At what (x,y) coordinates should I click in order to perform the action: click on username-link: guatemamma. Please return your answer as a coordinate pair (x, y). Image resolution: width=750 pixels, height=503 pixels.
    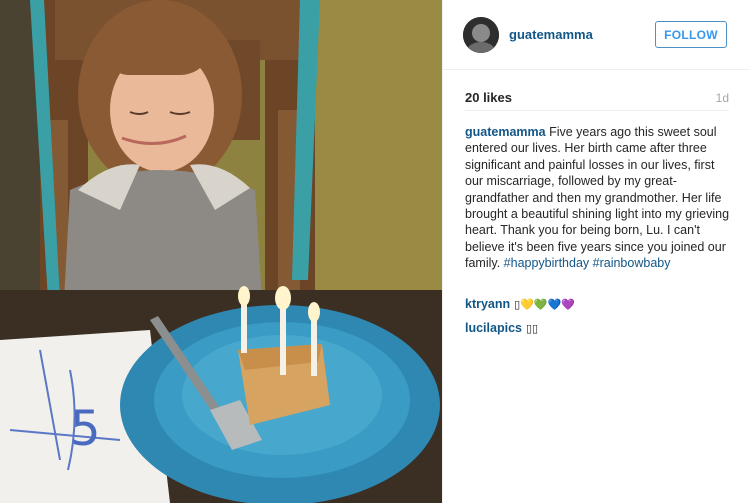
    Looking at the image, I should click on (551, 34).